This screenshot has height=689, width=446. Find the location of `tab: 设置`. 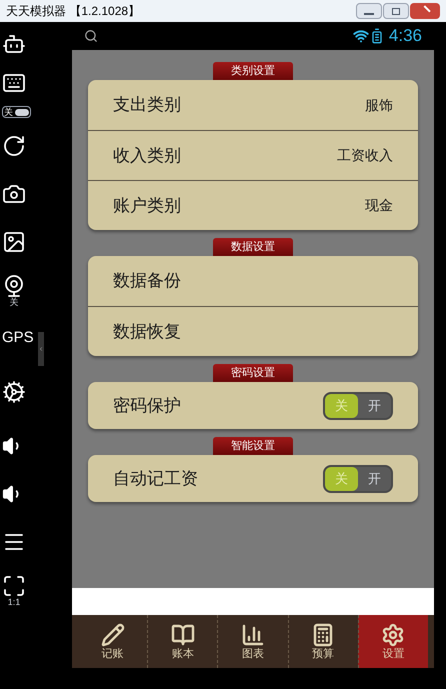

tab: 设置 is located at coordinates (393, 641).